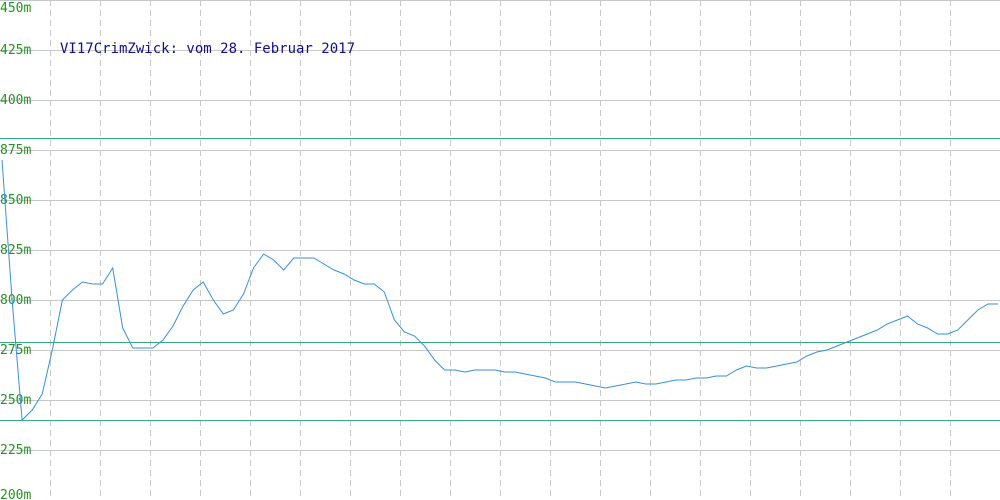  I want to click on y-tick-label: 250m, so click(15, 400).